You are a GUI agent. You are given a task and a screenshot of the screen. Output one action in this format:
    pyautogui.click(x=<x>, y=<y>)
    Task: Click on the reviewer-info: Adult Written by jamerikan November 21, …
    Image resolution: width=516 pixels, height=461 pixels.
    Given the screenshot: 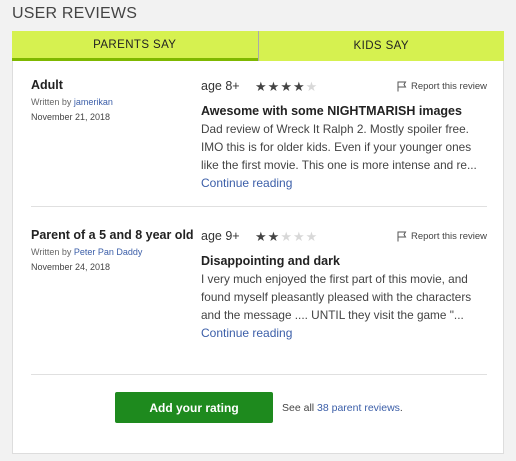 What is the action you would take?
    pyautogui.click(x=116, y=100)
    